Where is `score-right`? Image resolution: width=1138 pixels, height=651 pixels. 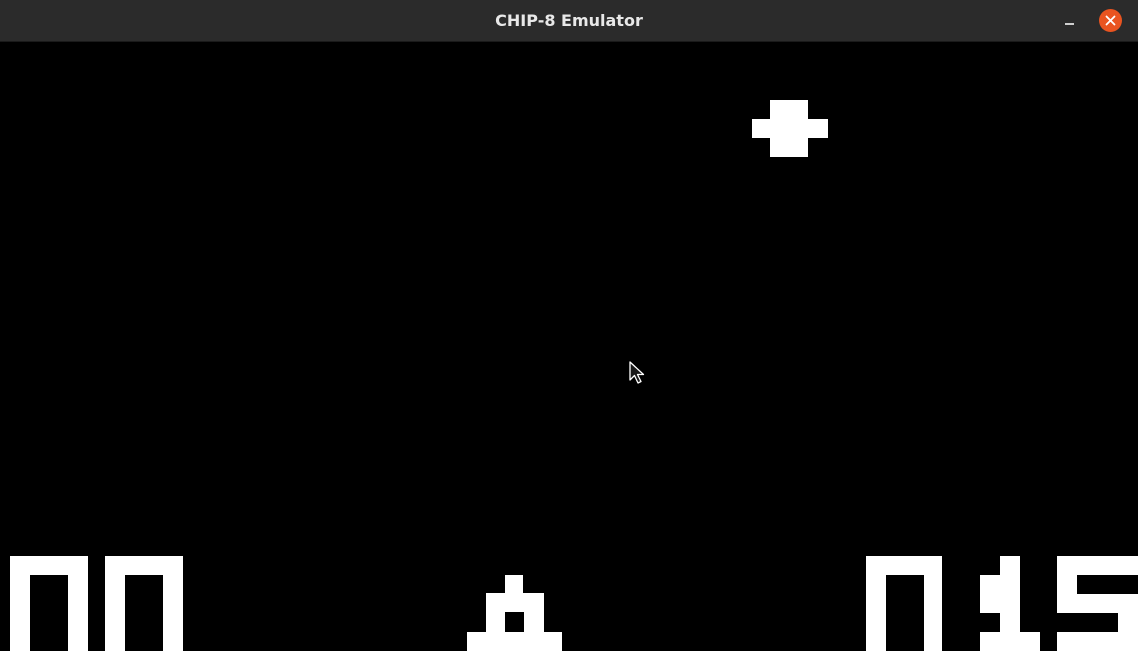
score-right is located at coordinates (1002, 603).